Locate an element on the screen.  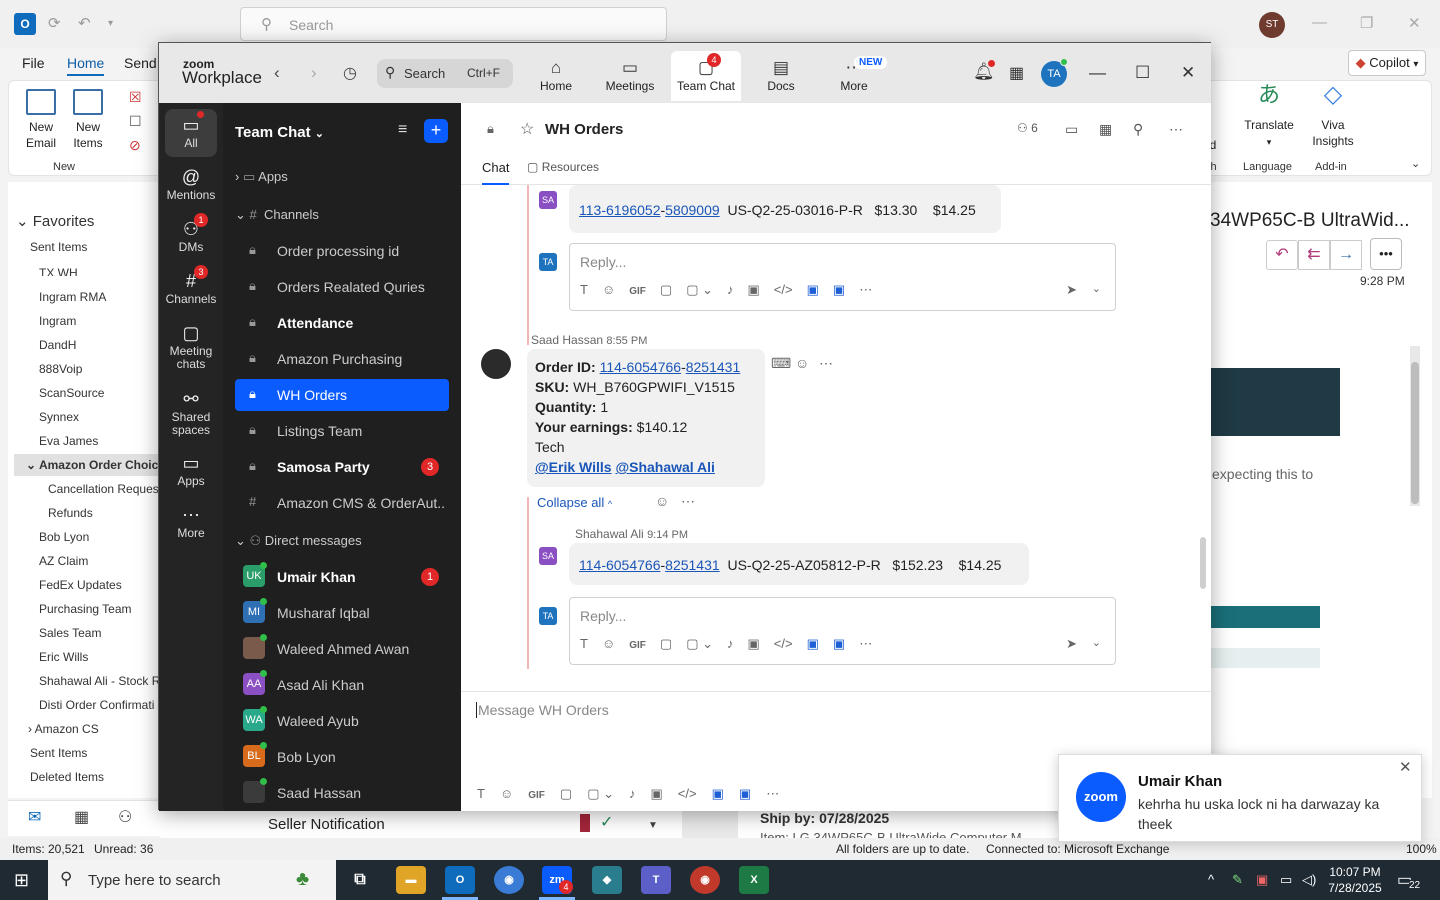
ribbon-collapse-icon: ⌄ is located at coordinates (1415, 163).